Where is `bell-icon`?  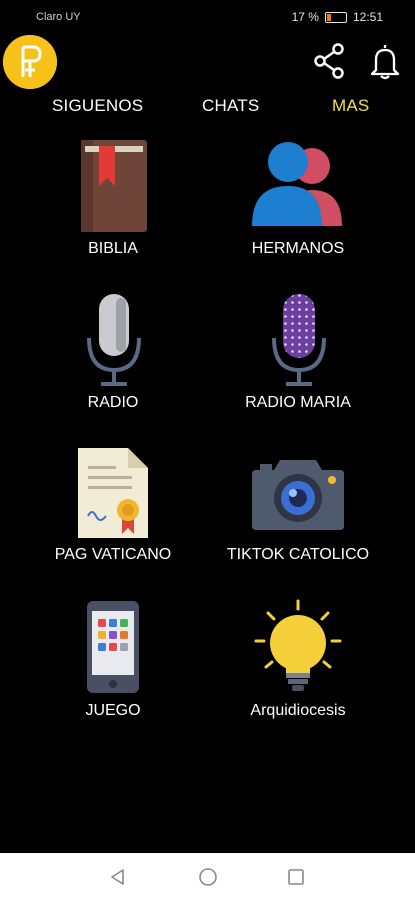
bell-icon is located at coordinates (385, 62).